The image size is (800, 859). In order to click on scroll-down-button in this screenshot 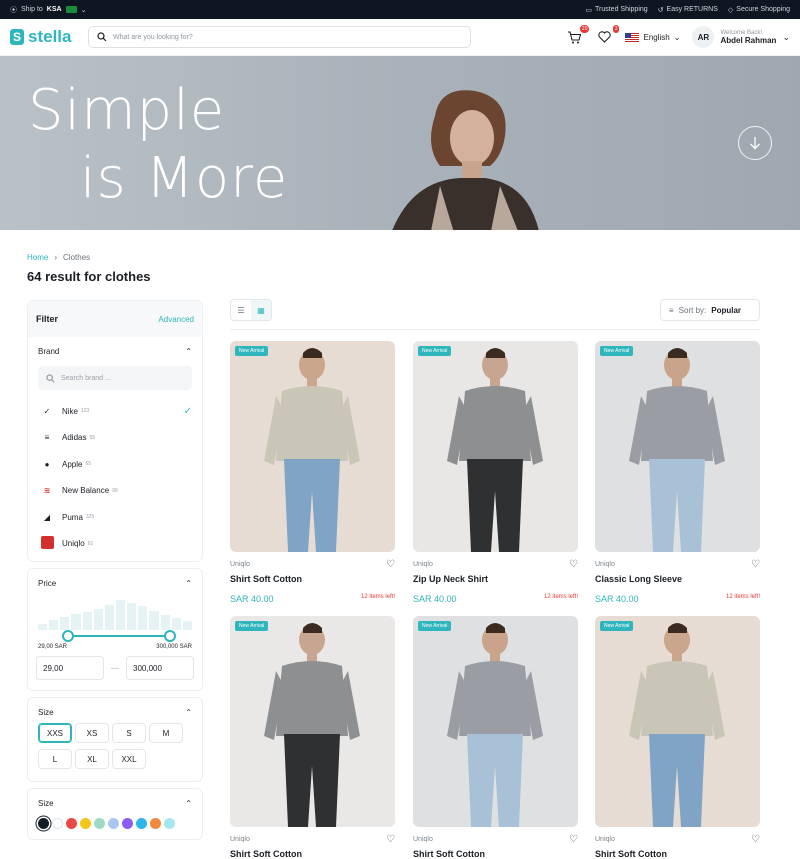, I will do `click(755, 143)`.